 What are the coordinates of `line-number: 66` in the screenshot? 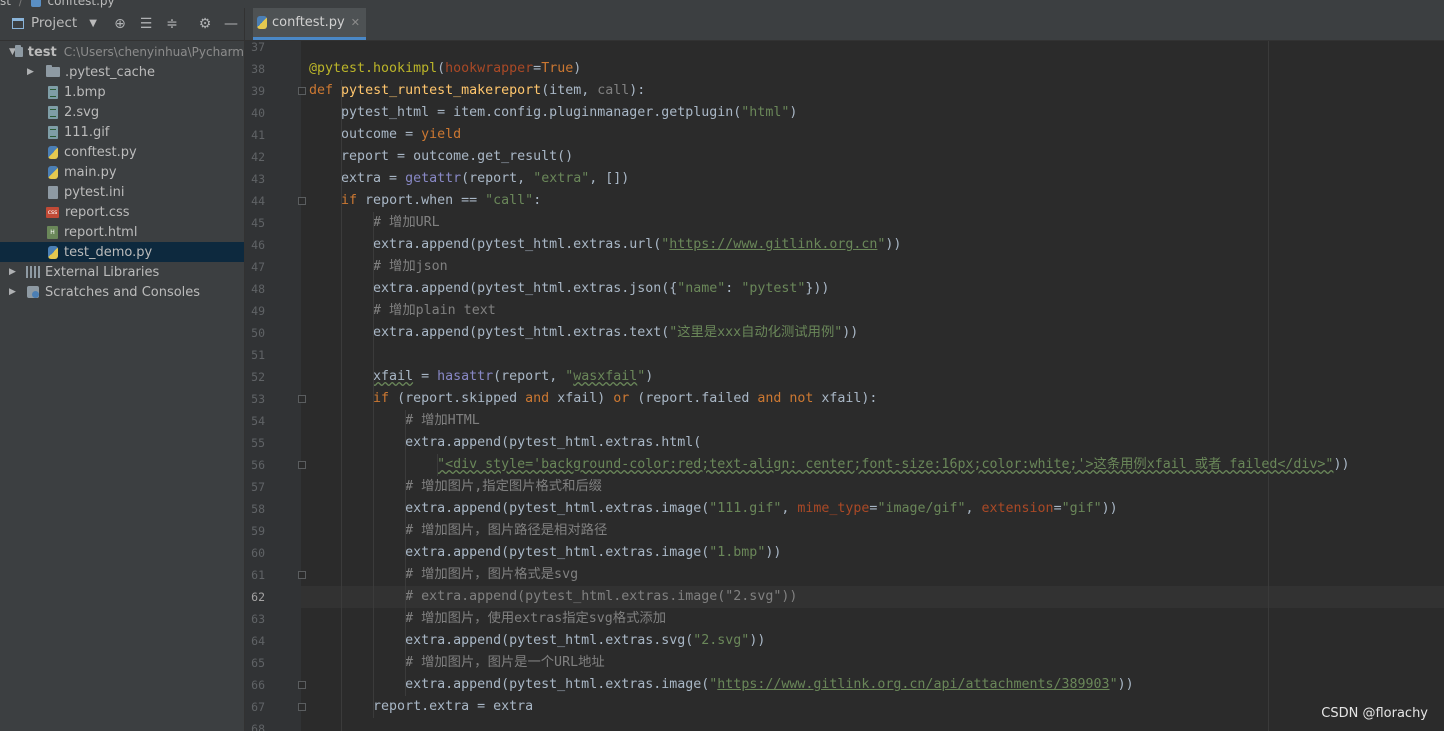 It's located at (258, 685).